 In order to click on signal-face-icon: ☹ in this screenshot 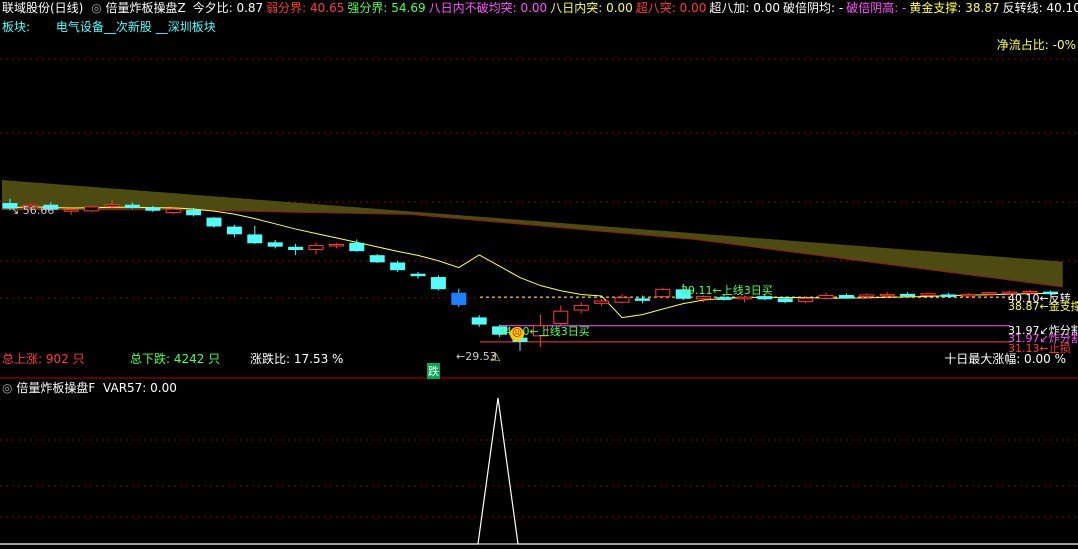, I will do `click(517, 334)`.